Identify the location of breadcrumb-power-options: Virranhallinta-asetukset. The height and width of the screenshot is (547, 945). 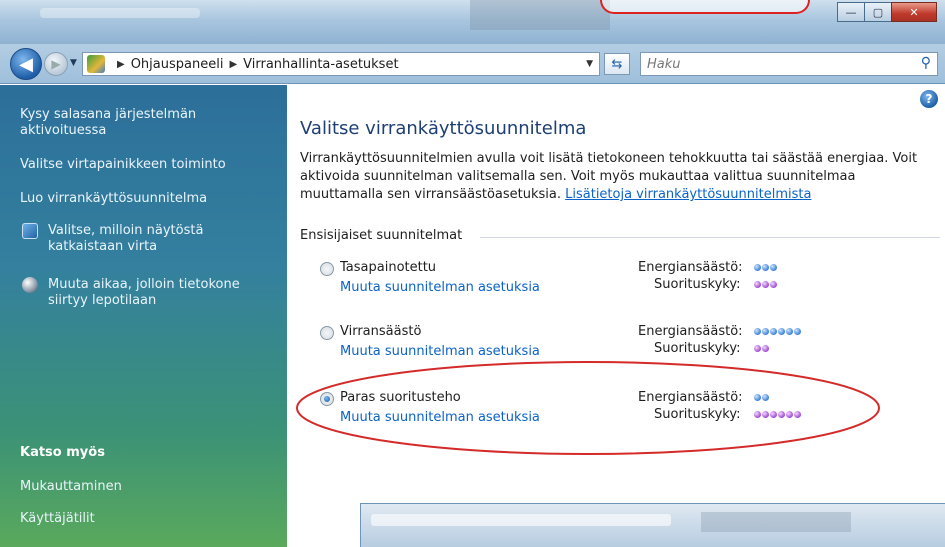
(320, 64).